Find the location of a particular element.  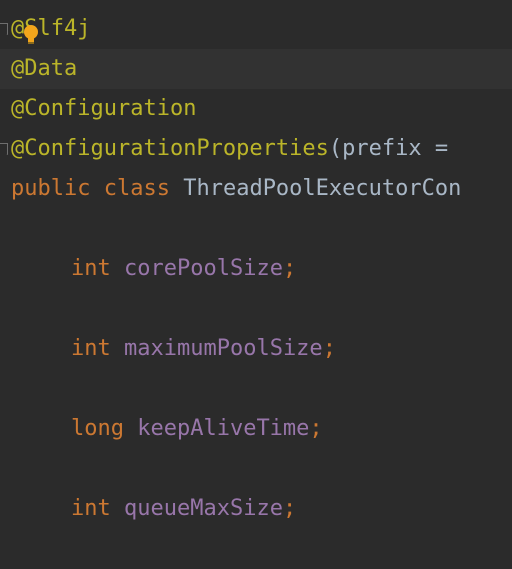

code-line: int maximumPoolSize; is located at coordinates (256, 349).